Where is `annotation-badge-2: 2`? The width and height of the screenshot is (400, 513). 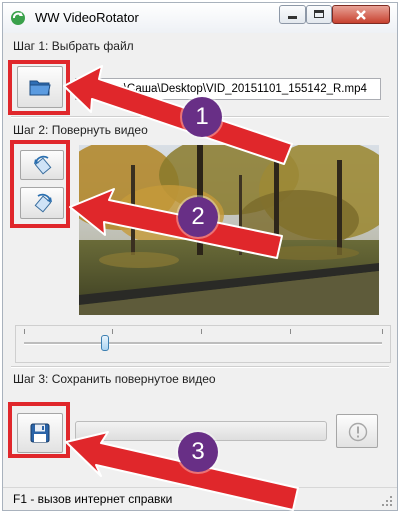
annotation-badge-2: 2 is located at coordinates (198, 217).